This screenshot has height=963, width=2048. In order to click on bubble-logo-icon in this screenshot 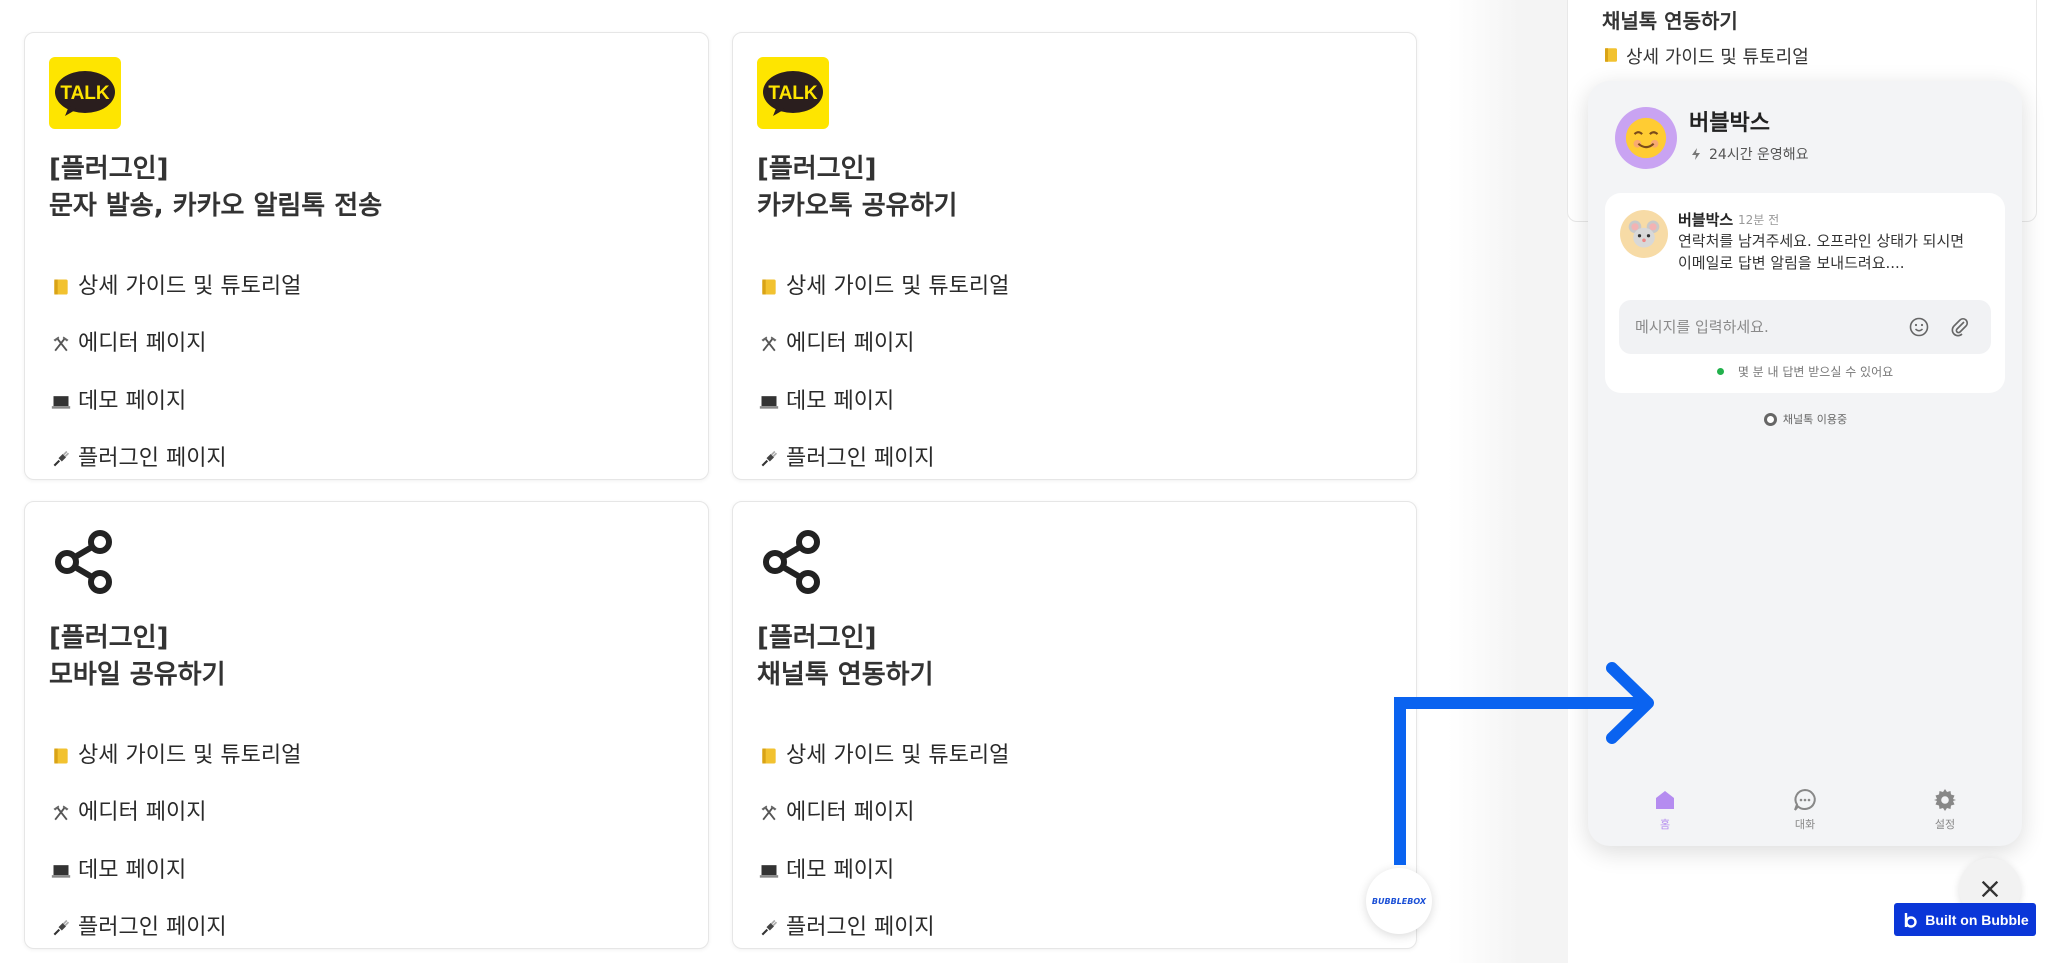, I will do `click(1911, 920)`.